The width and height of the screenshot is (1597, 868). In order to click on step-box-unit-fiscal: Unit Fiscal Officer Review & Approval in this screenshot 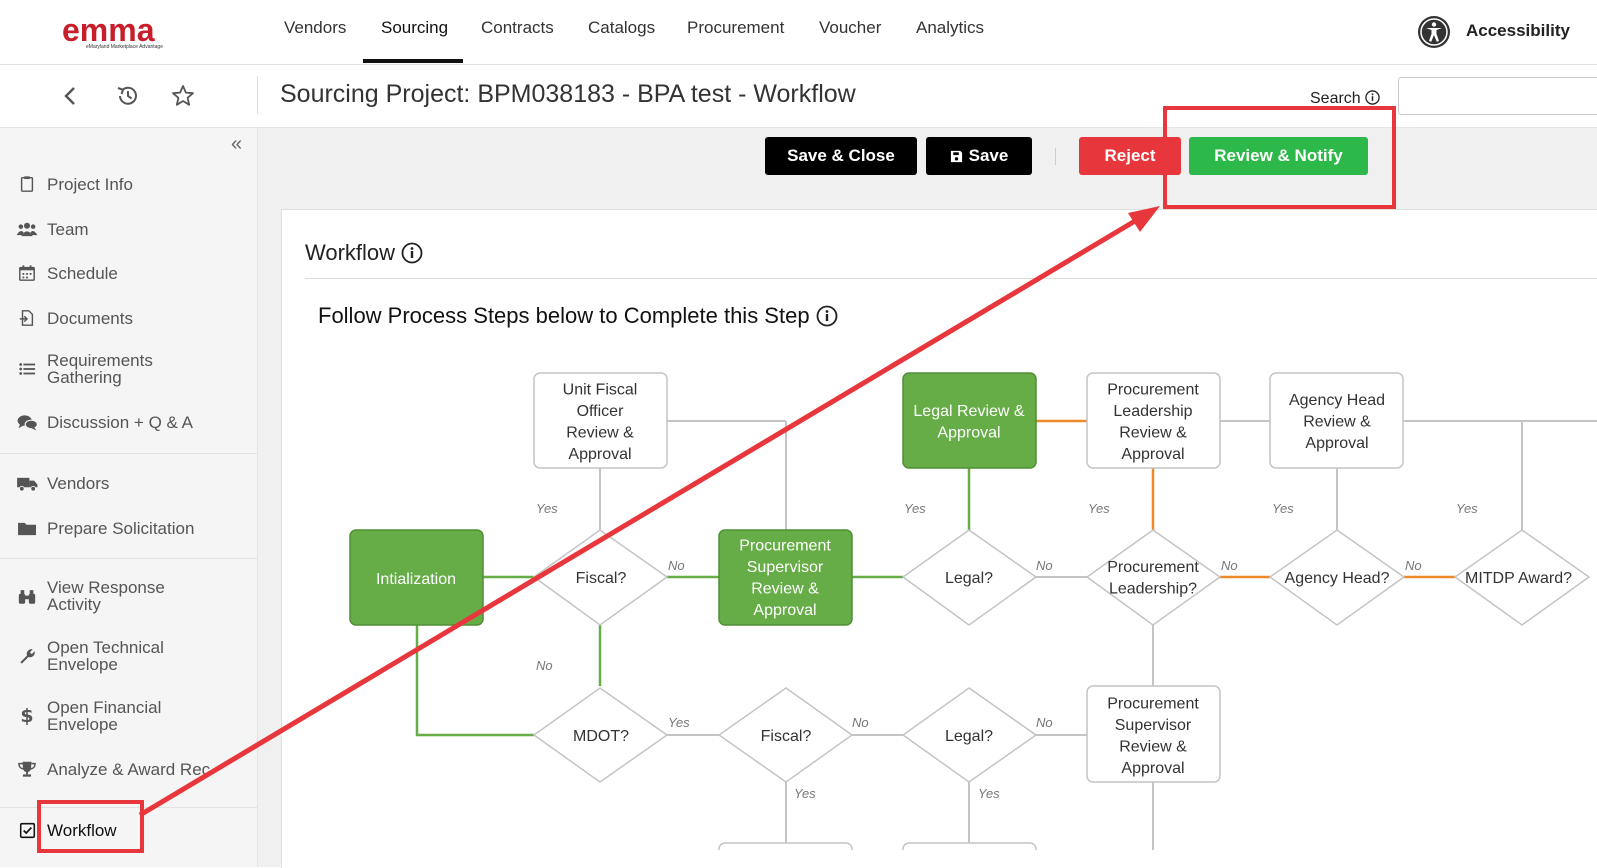, I will do `click(600, 420)`.